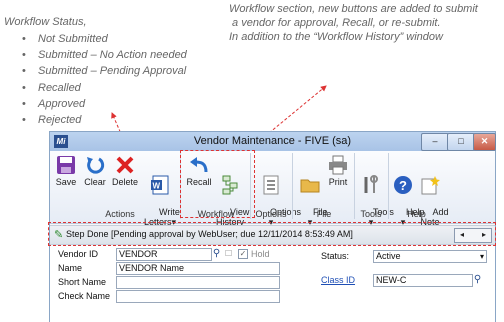 The image size is (504, 322). Describe the element at coordinates (164, 254) in the screenshot. I see `vendor-id-field: VENDOR` at that location.